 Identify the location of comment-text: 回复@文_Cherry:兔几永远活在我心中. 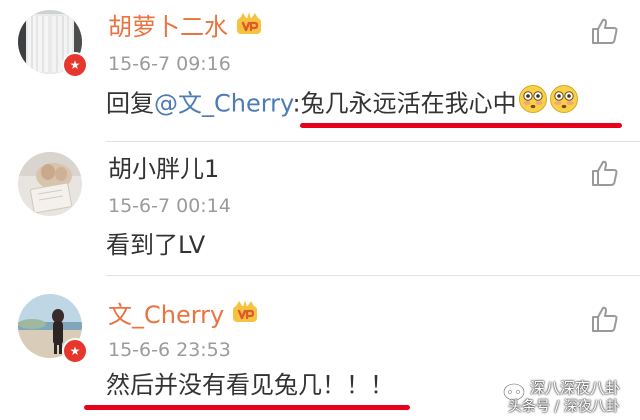
(342, 103).